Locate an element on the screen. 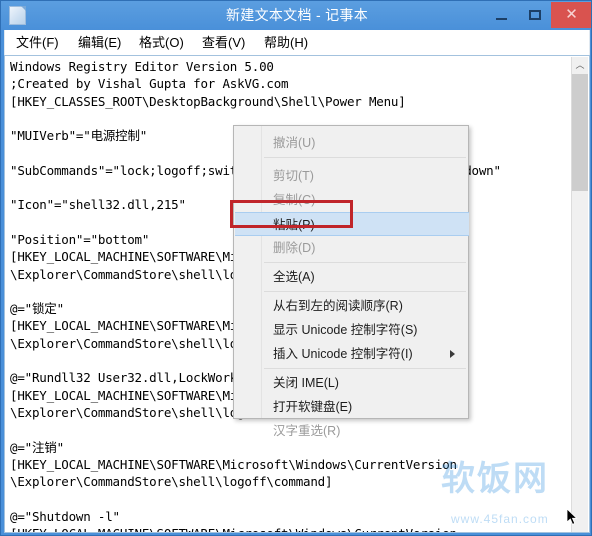 The height and width of the screenshot is (536, 592). menubar-item-0: 文件(F) is located at coordinates (37, 42).